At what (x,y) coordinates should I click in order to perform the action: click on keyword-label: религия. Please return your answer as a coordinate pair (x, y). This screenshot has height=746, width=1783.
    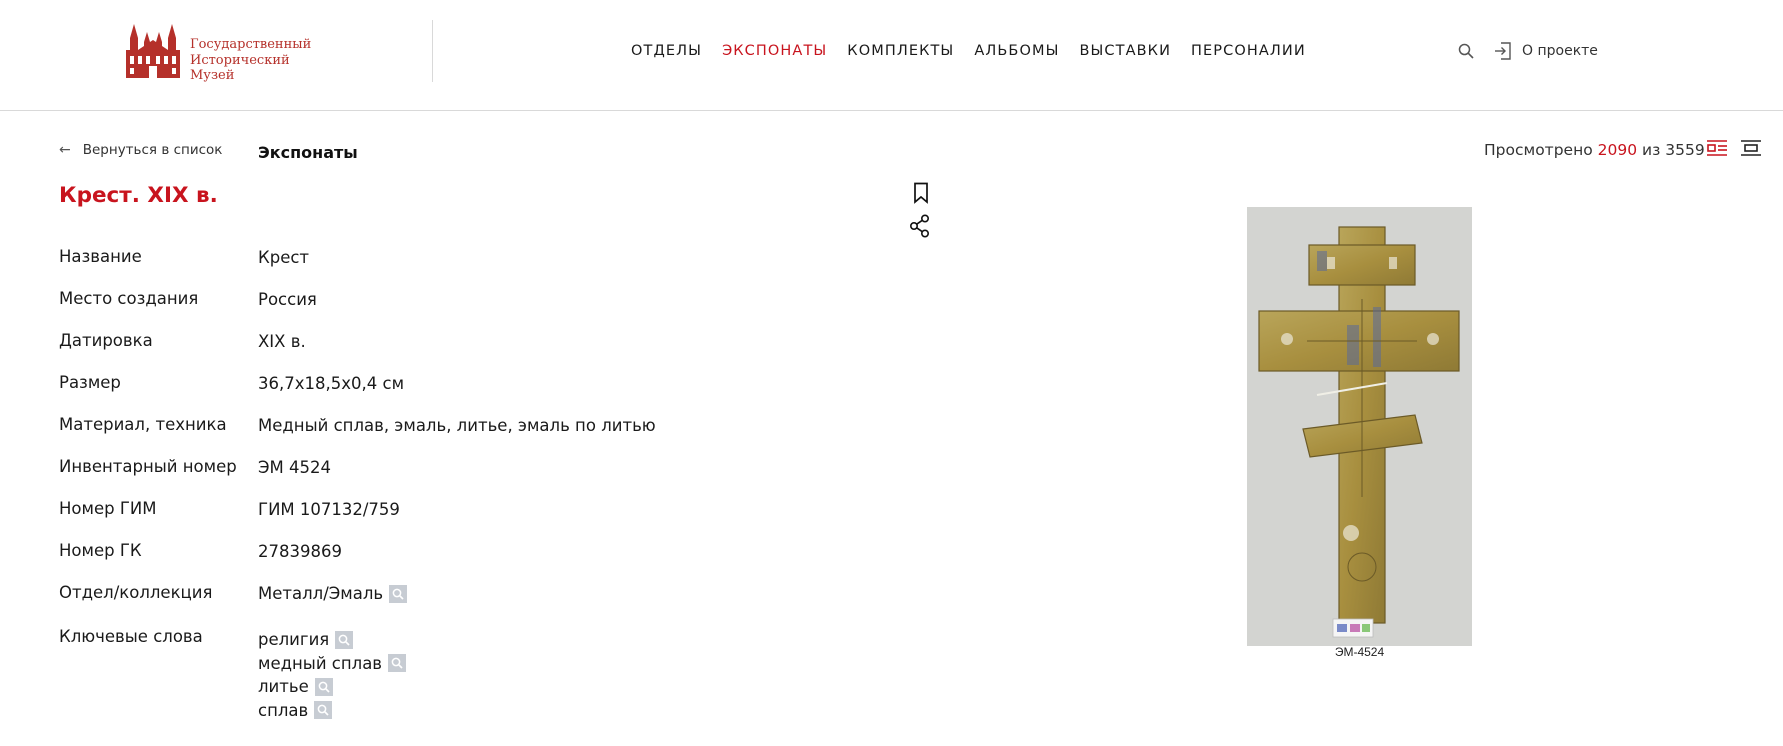
    Looking at the image, I should click on (293, 639).